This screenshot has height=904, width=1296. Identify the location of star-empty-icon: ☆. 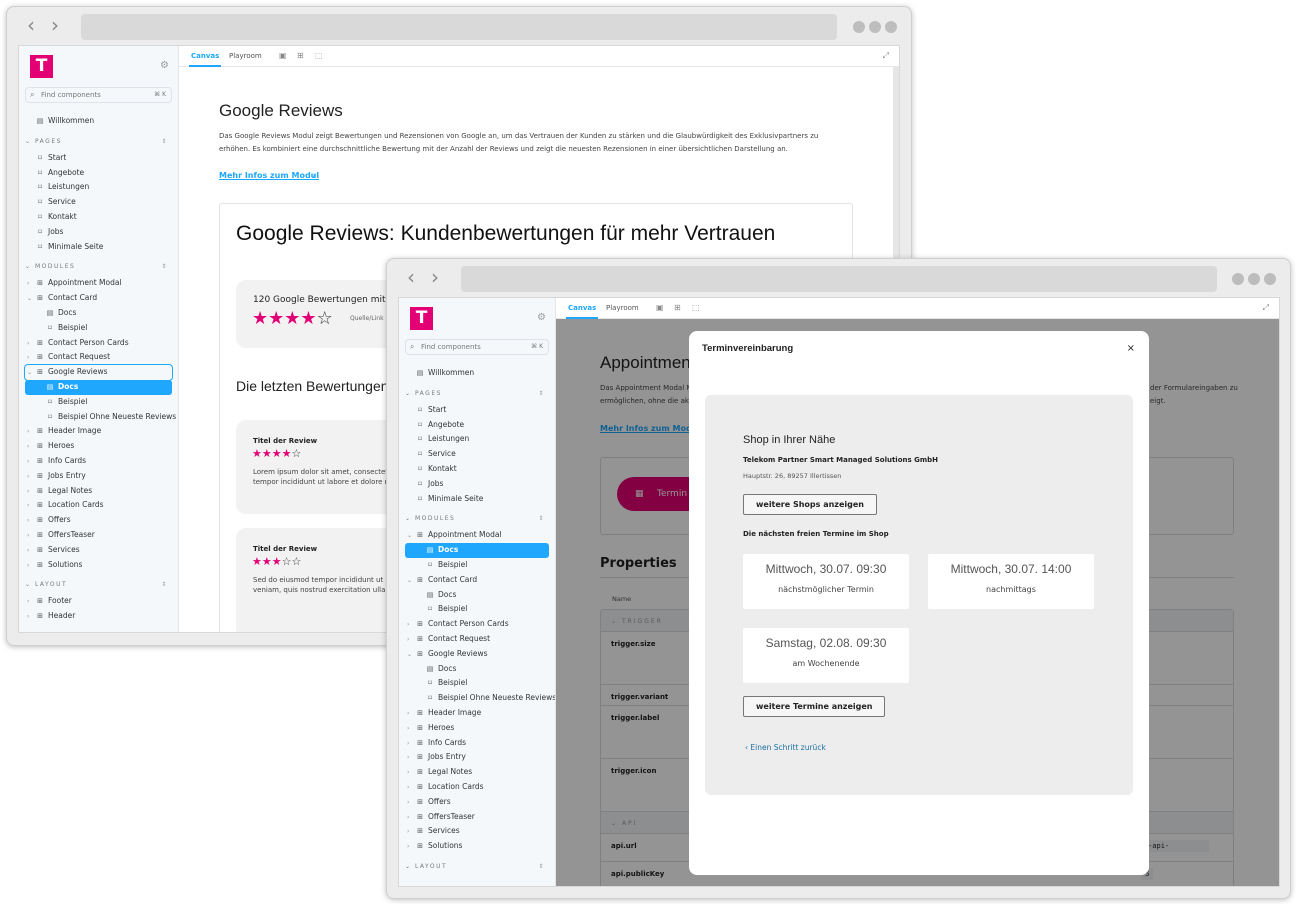
(296, 453).